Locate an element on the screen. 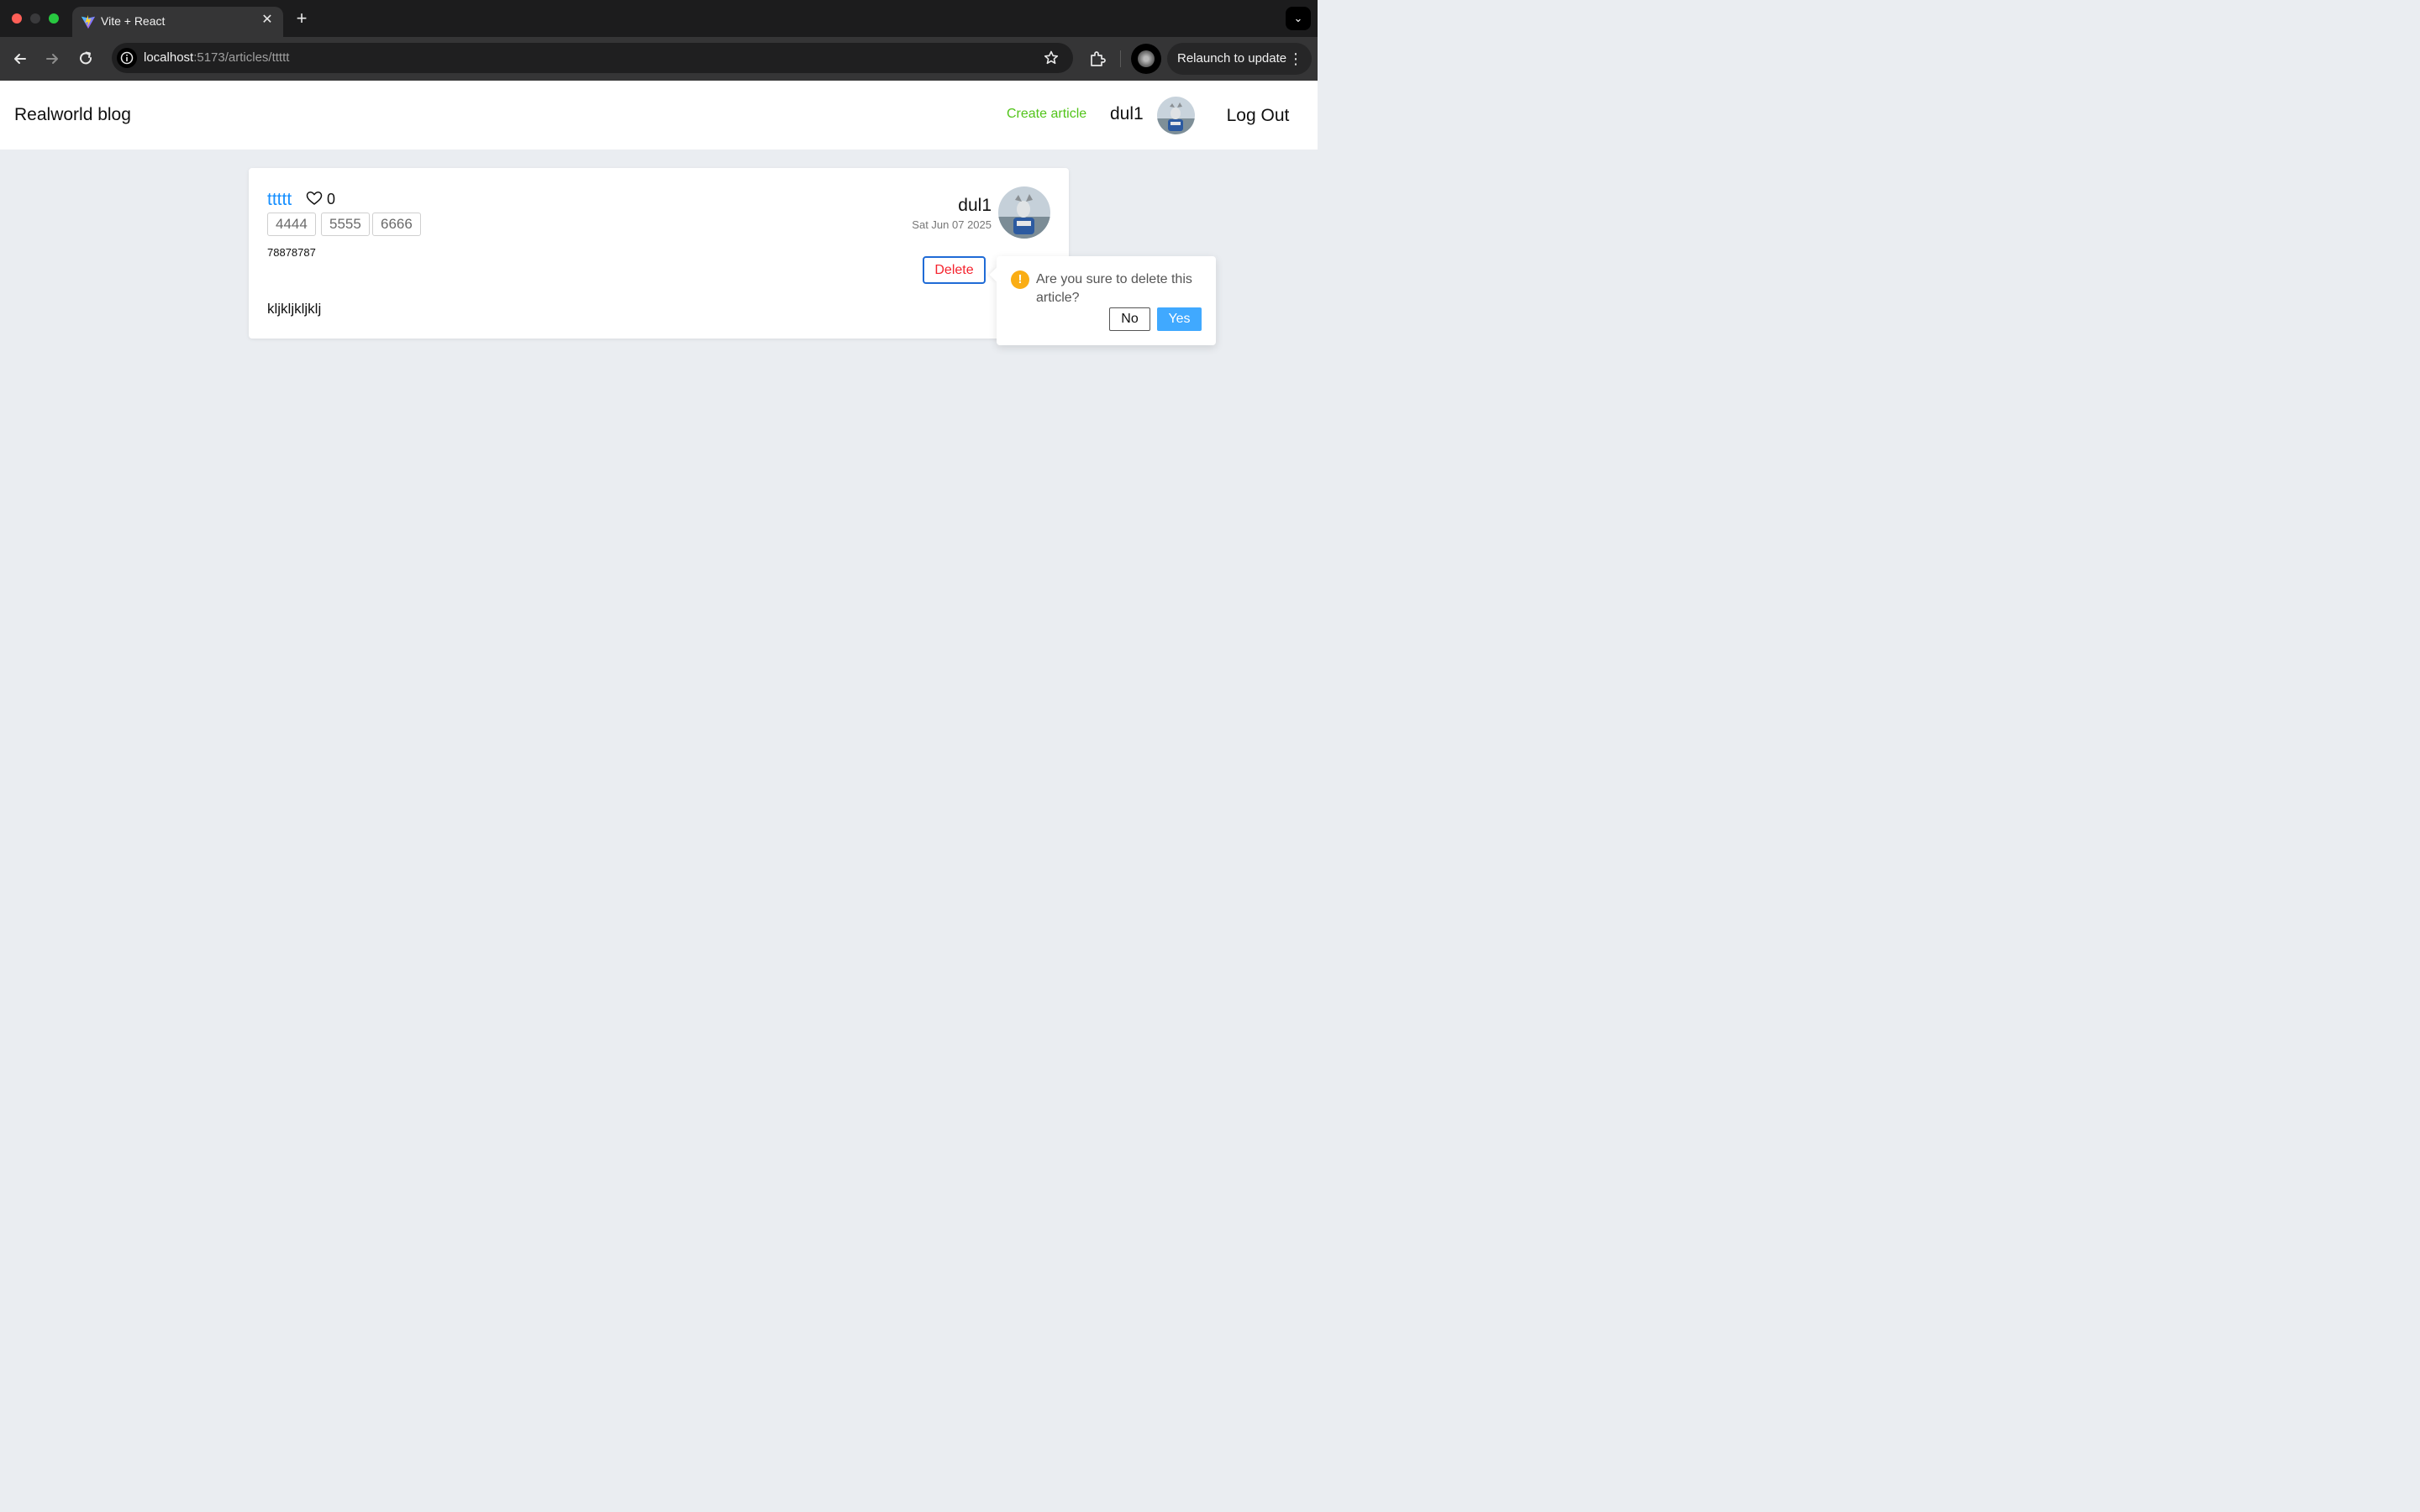 The height and width of the screenshot is (1512, 2420). warning-icon: ! is located at coordinates (1020, 279).